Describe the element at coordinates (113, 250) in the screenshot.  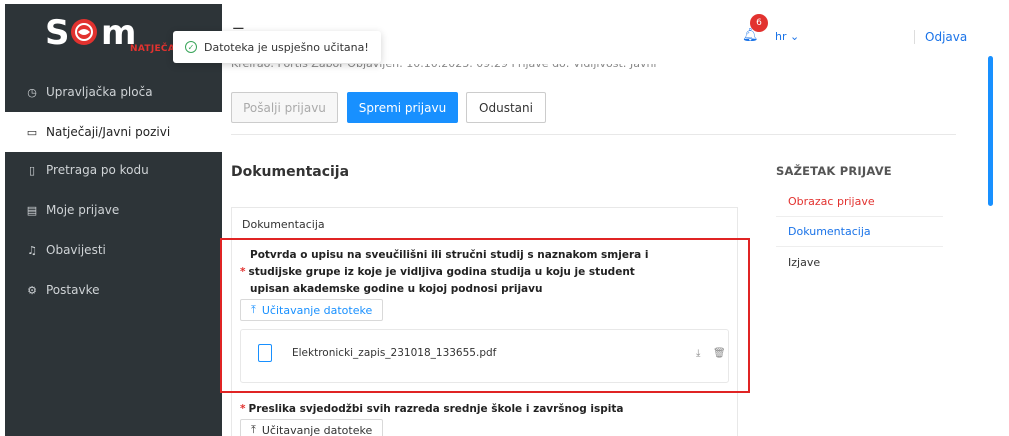
I see `sidebar-item-notifications: ♫ Obavijesti` at that location.